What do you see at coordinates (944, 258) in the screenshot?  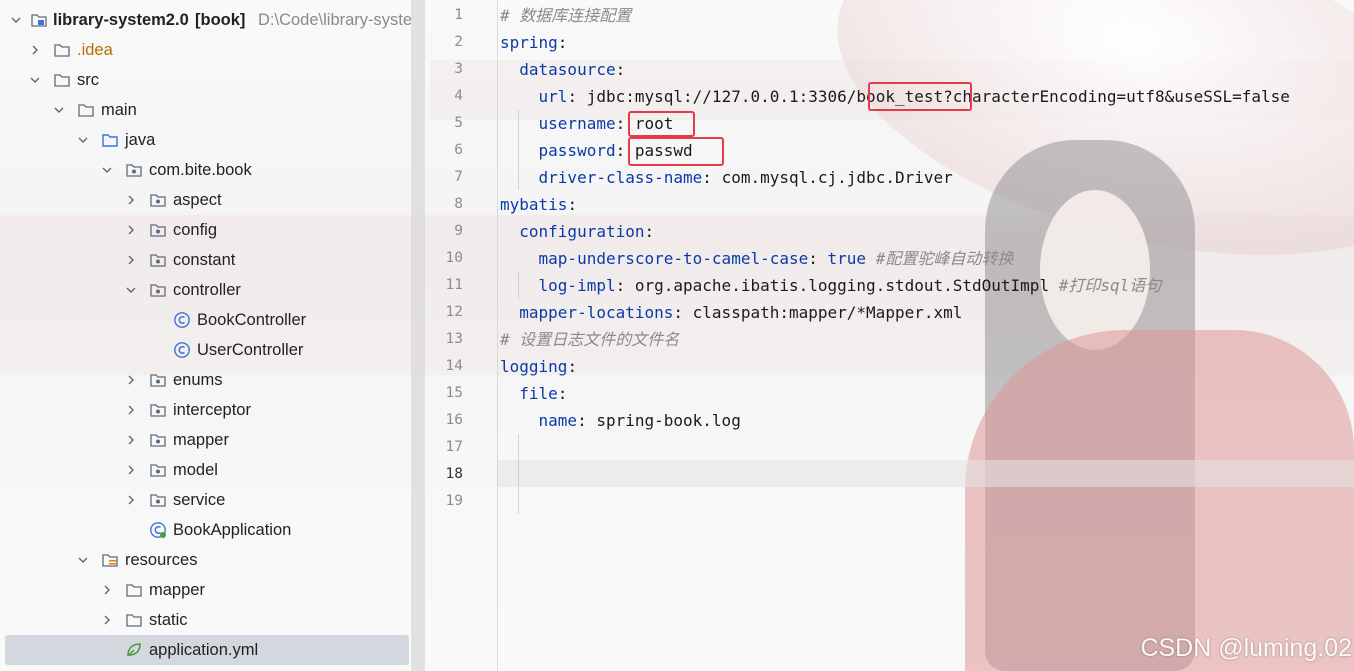 I see `comment: #配置驼峰自动转换` at bounding box center [944, 258].